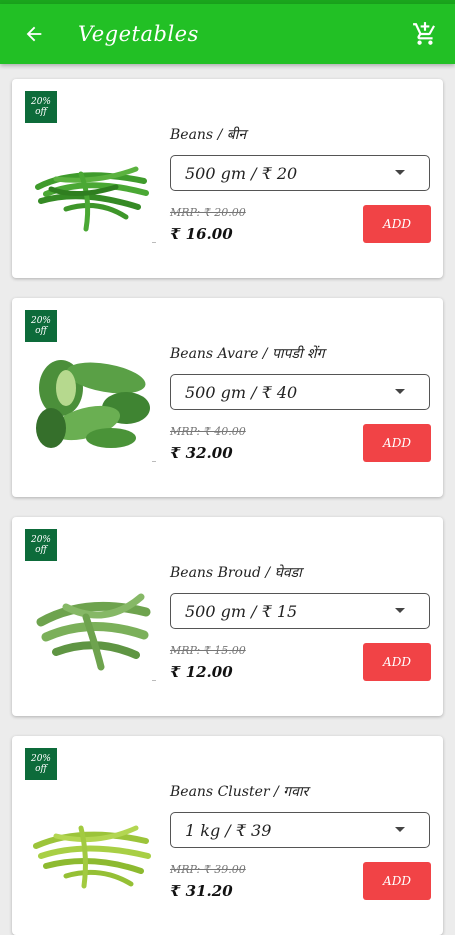 This screenshot has height=935, width=455. Describe the element at coordinates (208, 212) in the screenshot. I see `mrp-price: MRP: ₹ 20.00` at that location.